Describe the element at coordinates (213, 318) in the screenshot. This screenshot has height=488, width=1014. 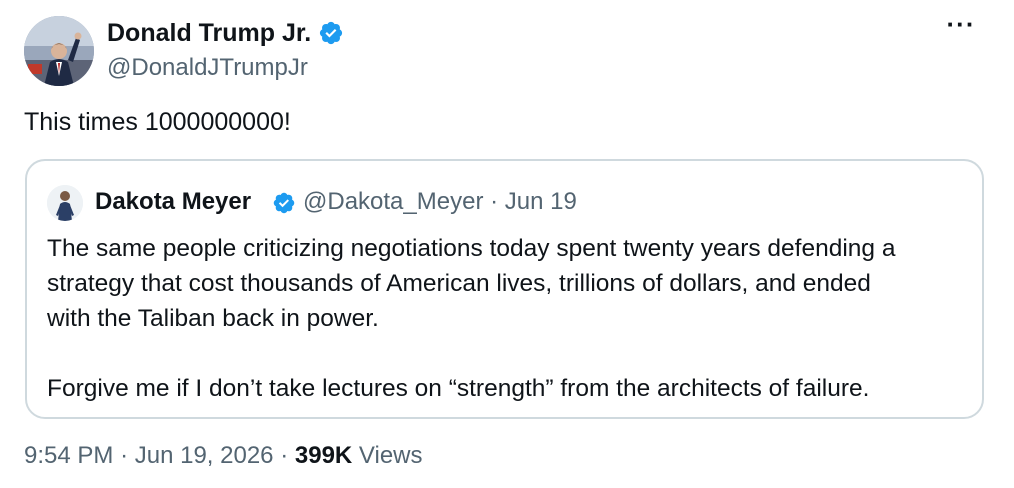
I see `quoted-text-line: with the Taliban back in power.` at that location.